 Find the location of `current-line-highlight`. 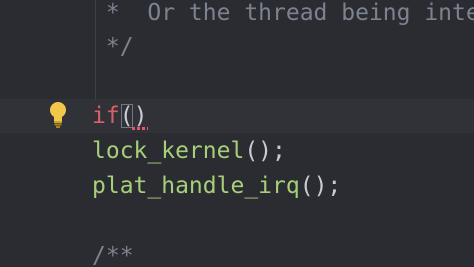

current-line-highlight is located at coordinates (237, 116).